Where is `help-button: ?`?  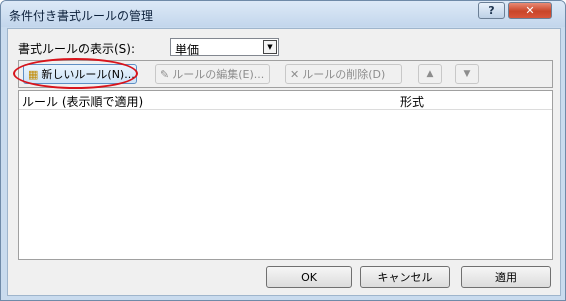 help-button: ? is located at coordinates (491, 10).